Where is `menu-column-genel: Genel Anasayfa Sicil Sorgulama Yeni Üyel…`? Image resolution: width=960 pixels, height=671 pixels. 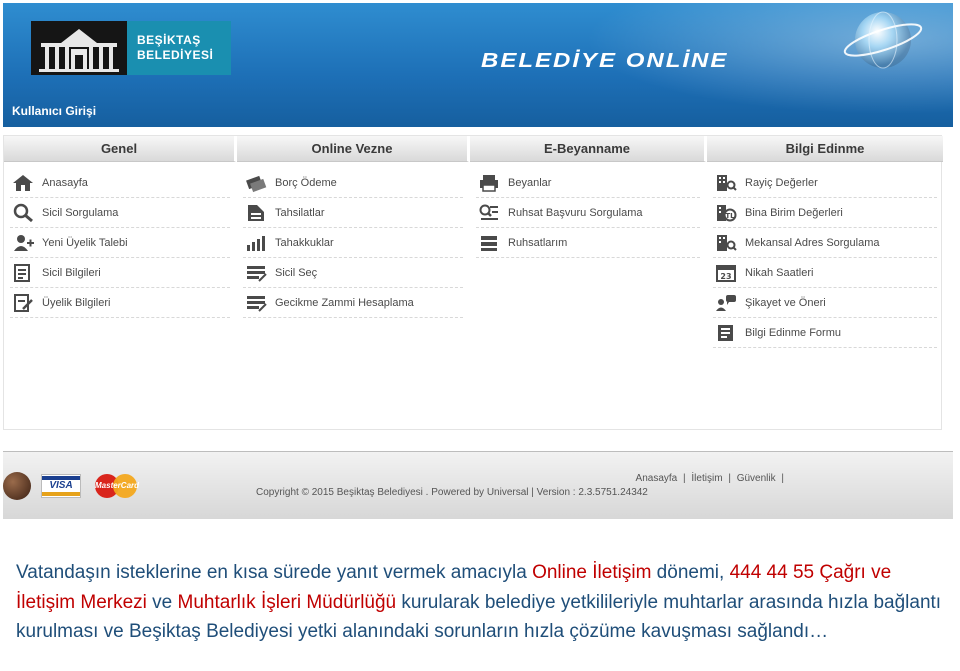
menu-column-genel: Genel Anasayfa Sicil Sorgulama Yeni Üyel… is located at coordinates (120, 283).